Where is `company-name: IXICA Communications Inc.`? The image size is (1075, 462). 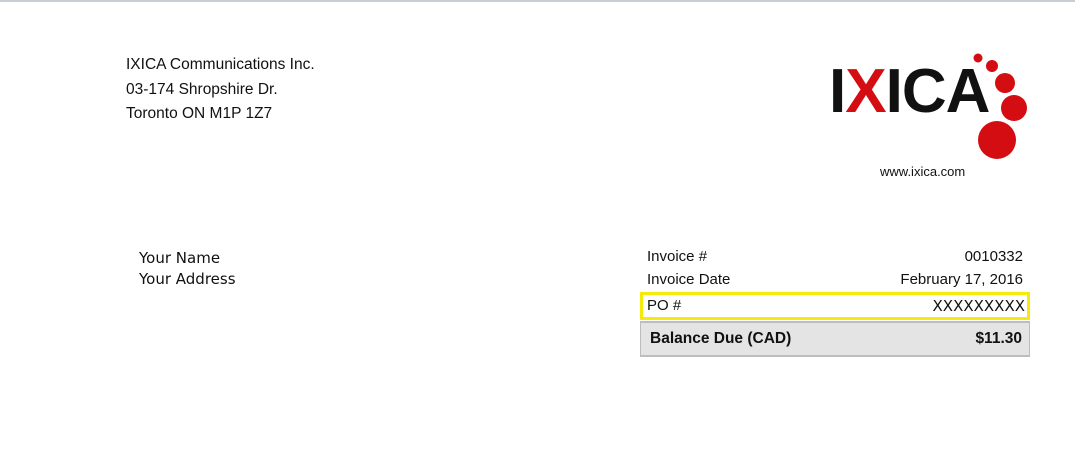
company-name: IXICA Communications Inc. is located at coordinates (220, 64).